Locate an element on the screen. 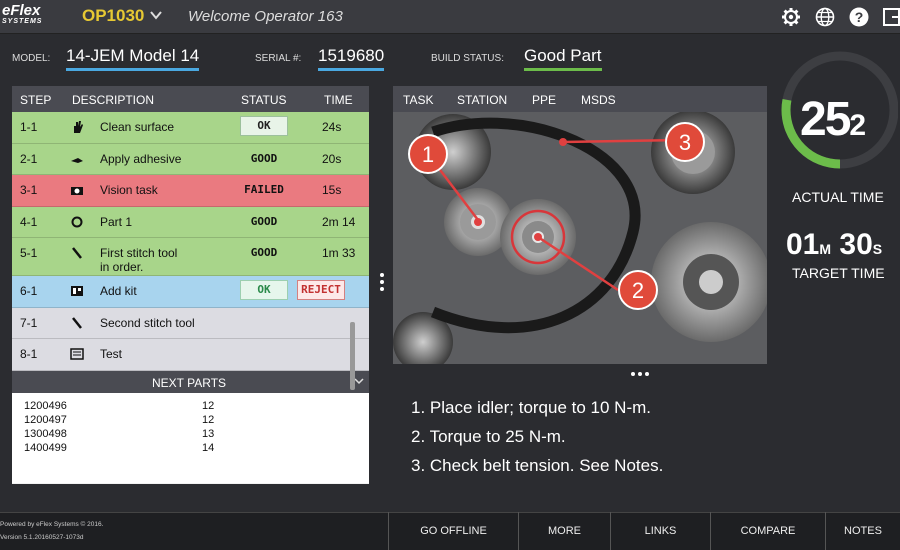 The image size is (900, 550). callout-2: 2 is located at coordinates (638, 290).